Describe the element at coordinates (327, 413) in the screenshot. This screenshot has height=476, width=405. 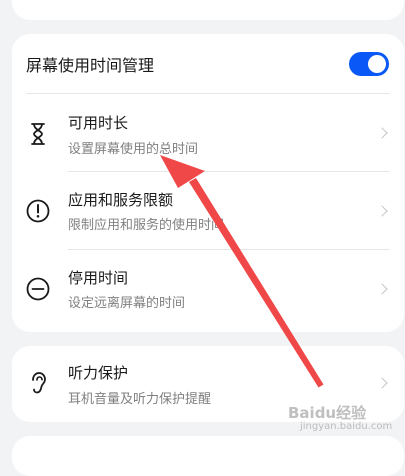
I see `watermark-logo: Baidu经验` at that location.